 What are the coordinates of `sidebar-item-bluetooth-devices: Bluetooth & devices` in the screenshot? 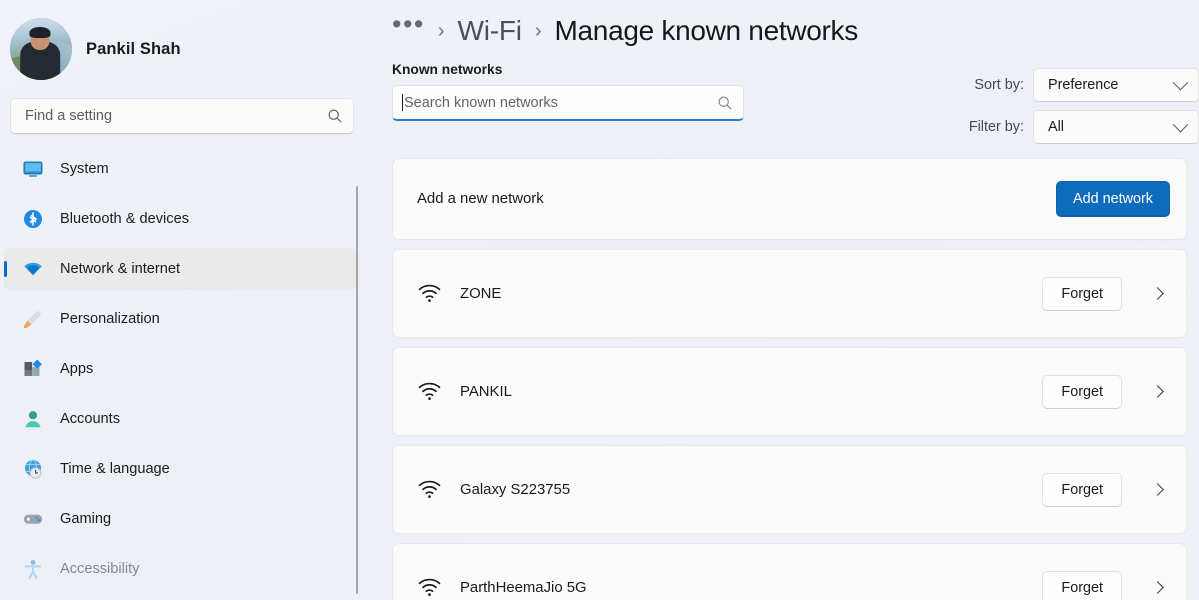 It's located at (180, 219).